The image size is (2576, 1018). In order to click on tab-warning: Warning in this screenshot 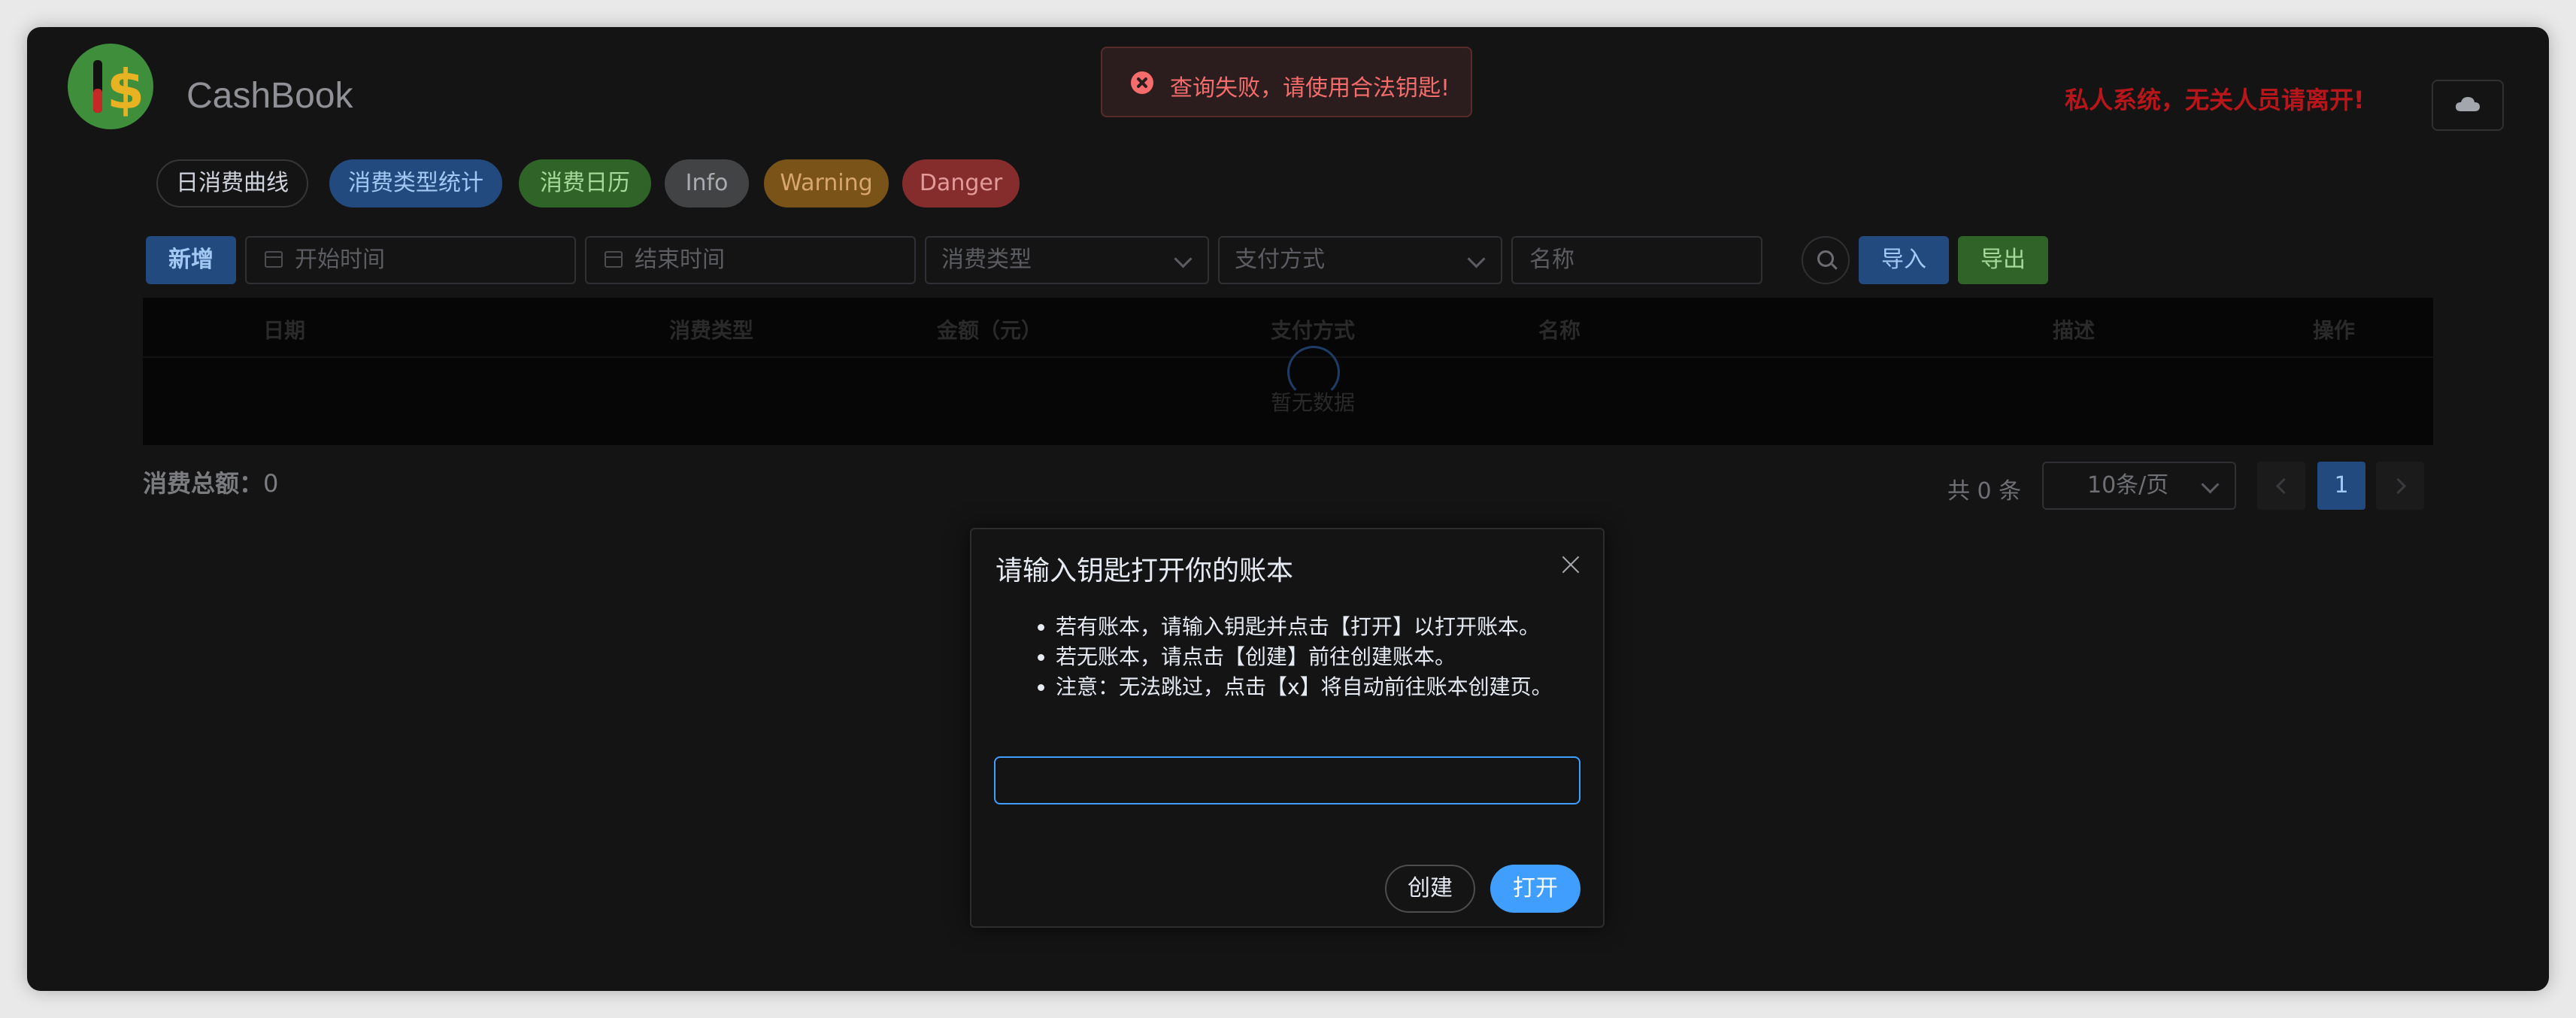, I will do `click(826, 183)`.